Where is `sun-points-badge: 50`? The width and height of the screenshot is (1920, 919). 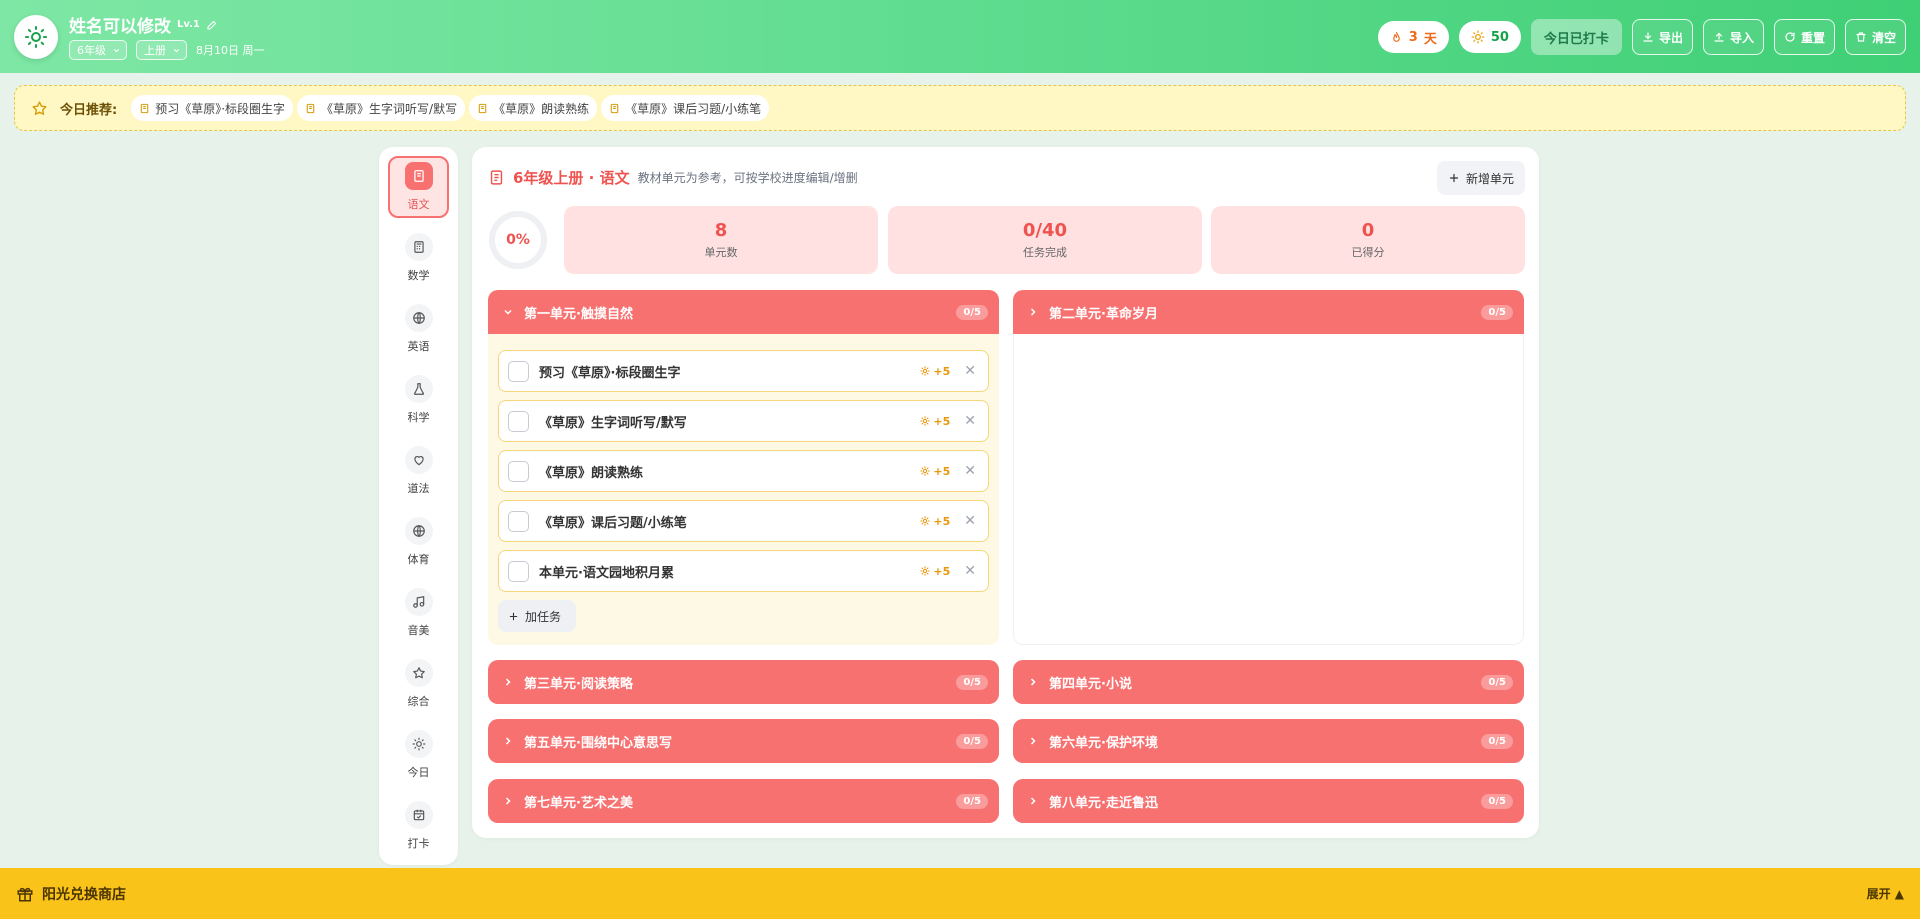 sun-points-badge: 50 is located at coordinates (1489, 37).